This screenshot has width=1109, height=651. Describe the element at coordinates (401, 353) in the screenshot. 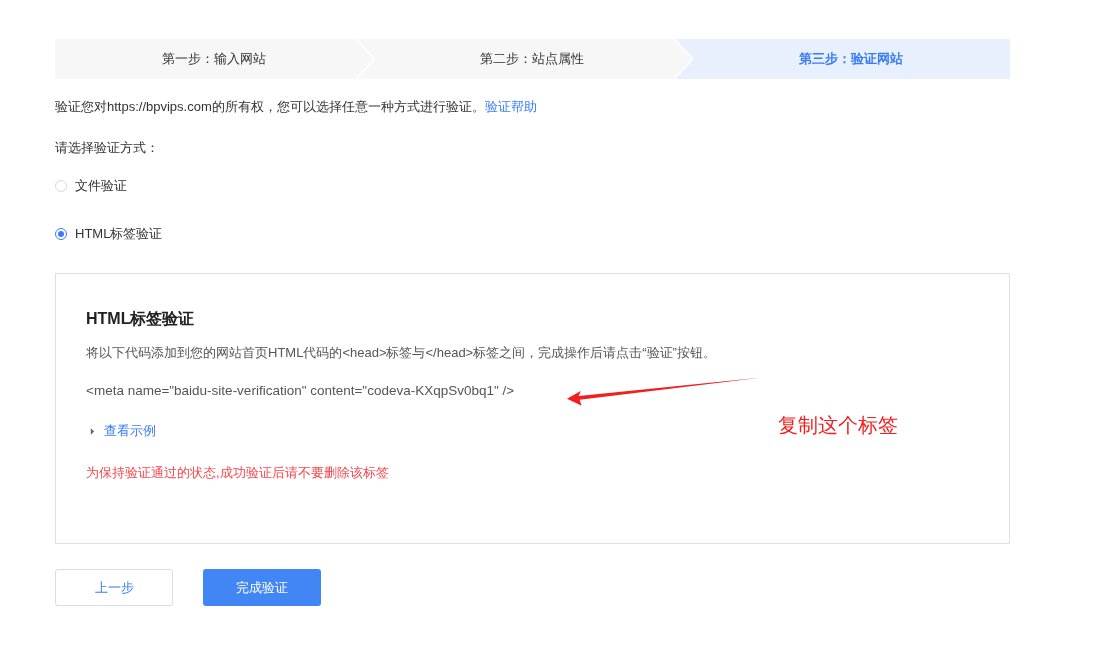

I see `instruction-text: 将以下代码添加到您的网站首页HTML代码的<head>标签与</head>标签之间，完成操作后请点击“验证”按钮。` at that location.